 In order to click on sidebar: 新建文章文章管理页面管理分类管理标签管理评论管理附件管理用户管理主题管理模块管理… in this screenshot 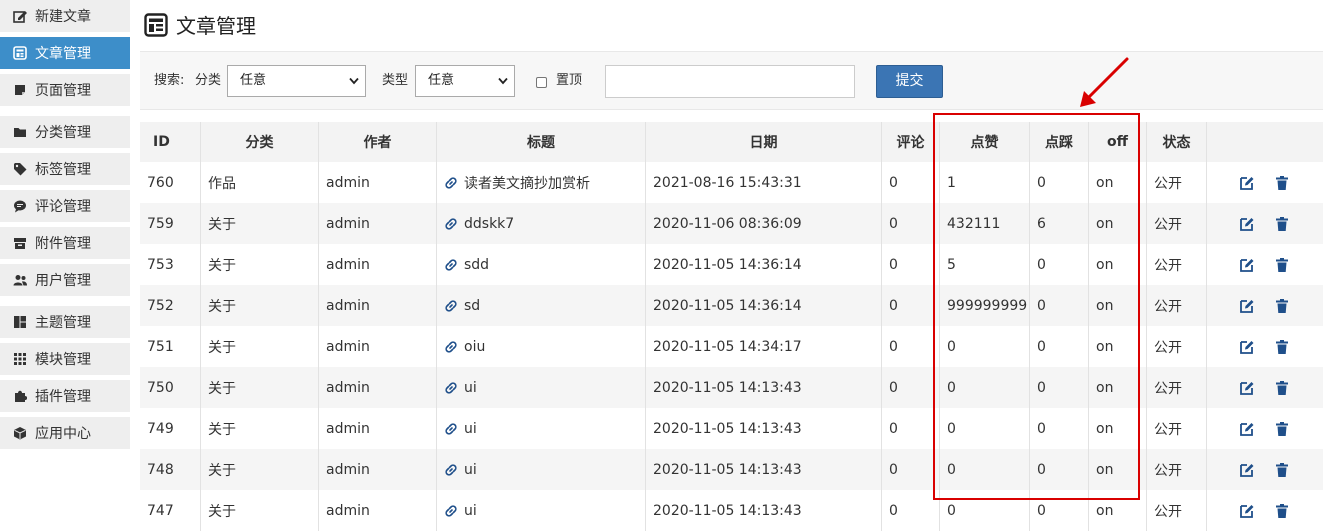, I will do `click(65, 258)`.